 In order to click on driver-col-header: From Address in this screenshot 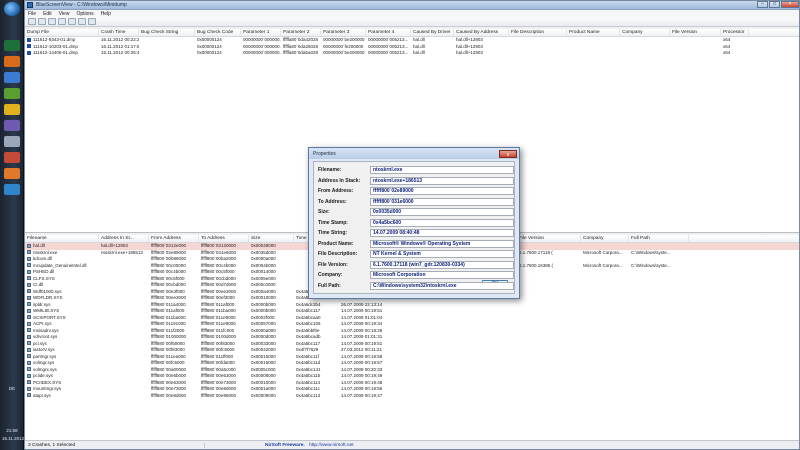, I will do `click(174, 238)`.